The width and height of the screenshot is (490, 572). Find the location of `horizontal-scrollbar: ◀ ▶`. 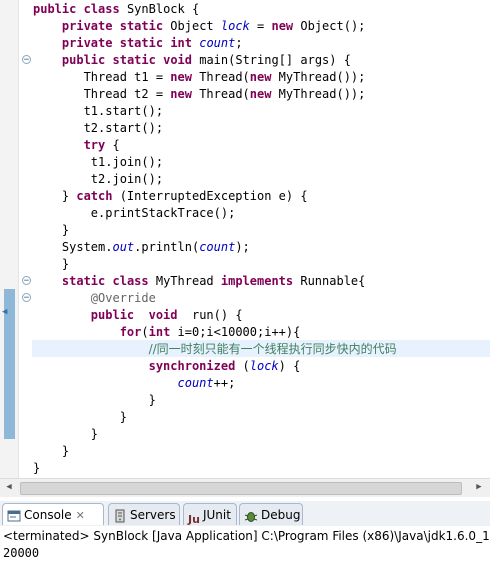

horizontal-scrollbar: ◀ ▶ is located at coordinates (245, 487).